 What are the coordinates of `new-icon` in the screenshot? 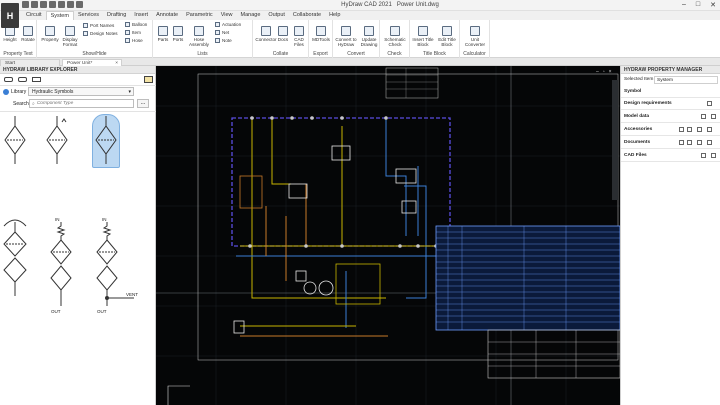 It's located at (25, 4).